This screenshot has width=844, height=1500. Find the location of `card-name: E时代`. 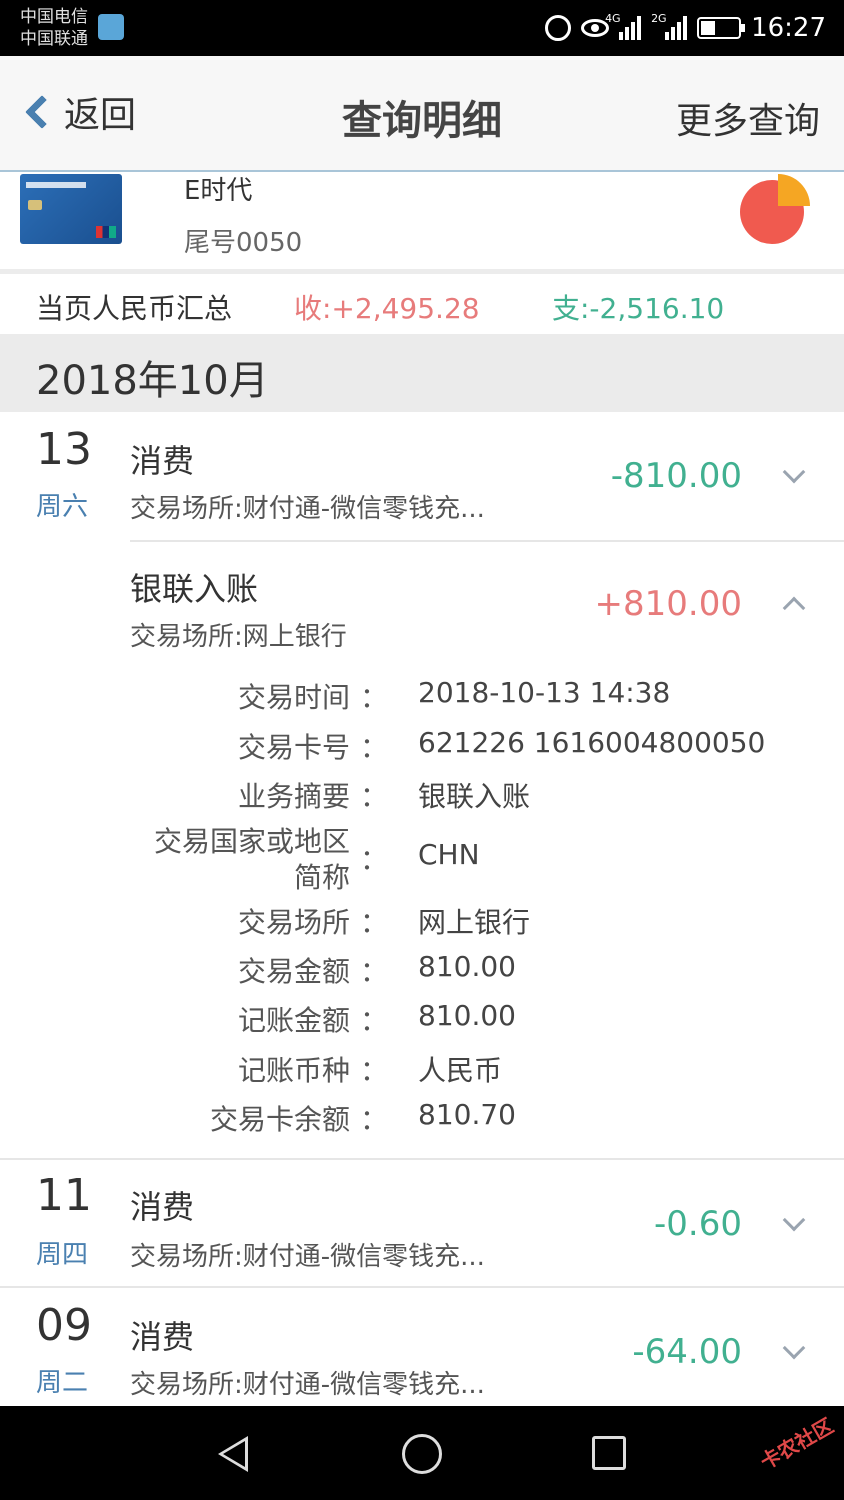

card-name: E时代 is located at coordinates (218, 191).